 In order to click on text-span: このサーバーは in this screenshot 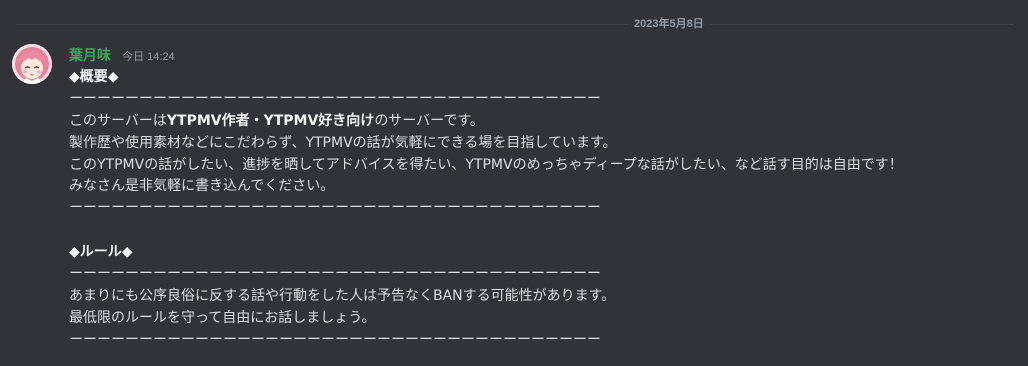, I will do `click(118, 120)`.